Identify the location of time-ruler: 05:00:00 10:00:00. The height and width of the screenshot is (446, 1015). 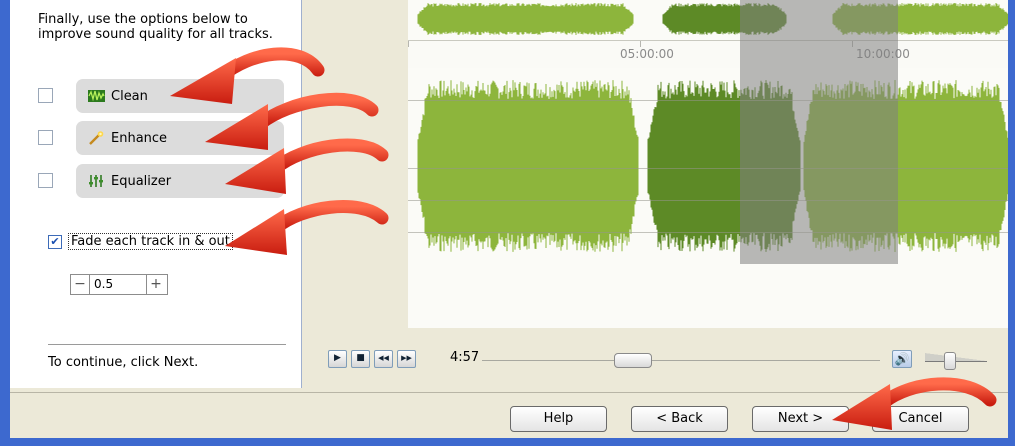
(708, 54).